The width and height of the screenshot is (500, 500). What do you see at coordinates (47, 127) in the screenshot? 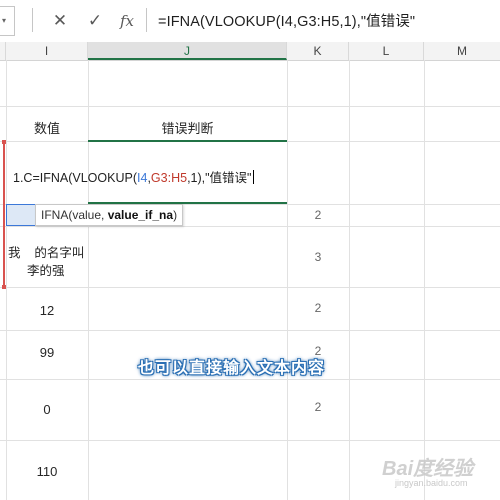
I see `cell-i-header: 数值` at bounding box center [47, 127].